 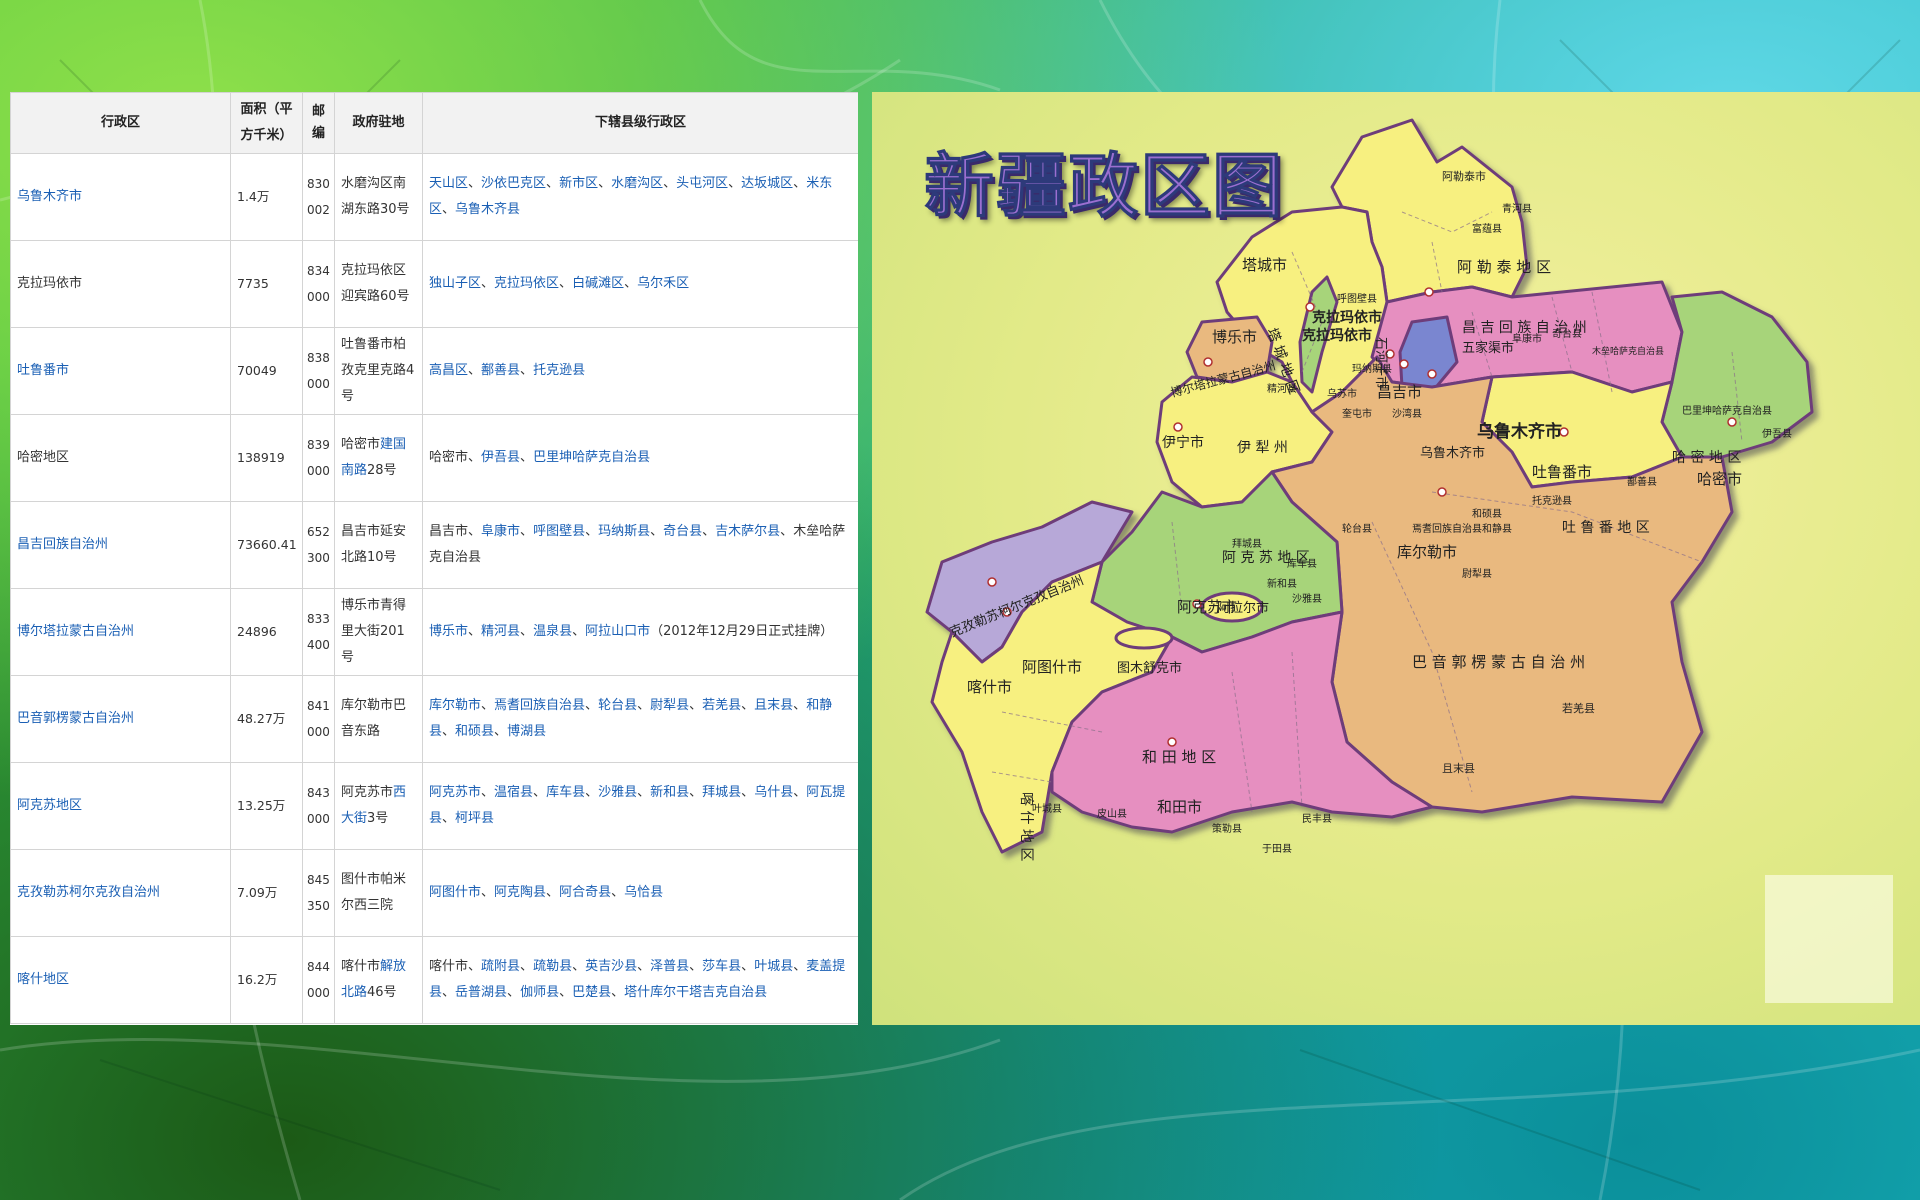 I want to click on subdivision-link: 拜城县, so click(x=721, y=792).